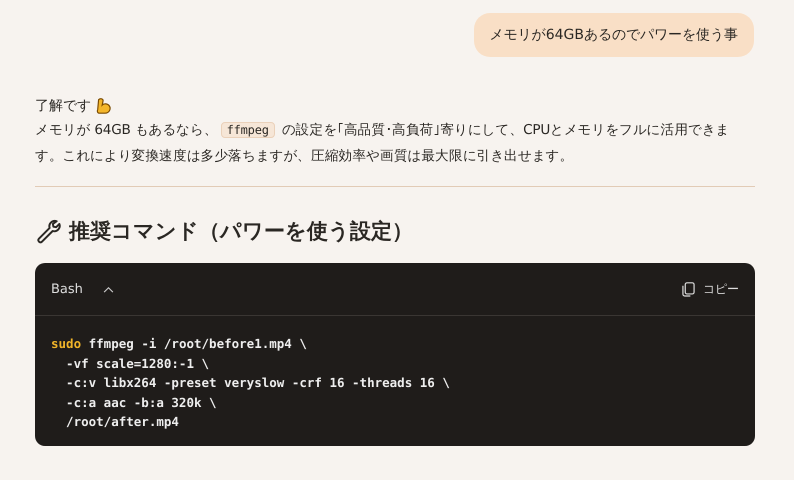 This screenshot has width=794, height=480. Describe the element at coordinates (48, 231) in the screenshot. I see `wrench-icon` at that location.